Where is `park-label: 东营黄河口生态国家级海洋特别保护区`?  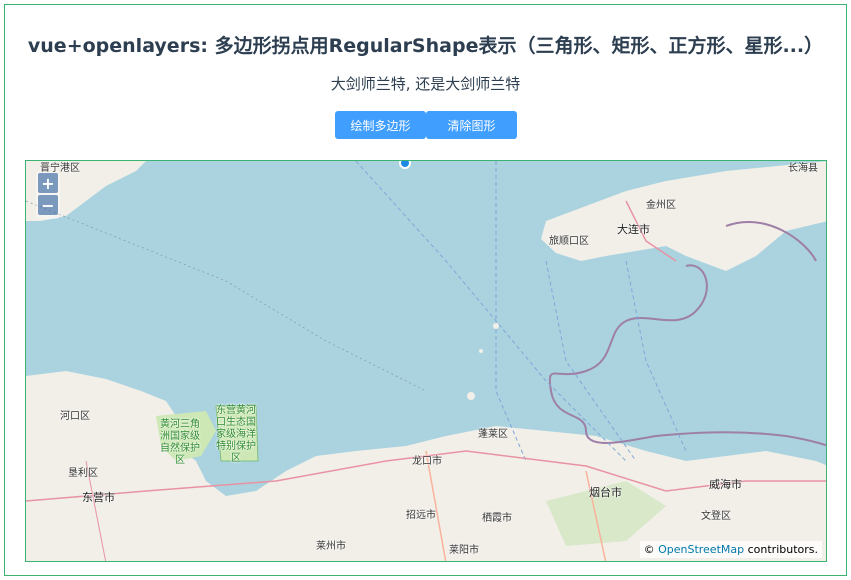
park-label: 东营黄河口生态国家级海洋特别保护区 is located at coordinates (236, 434).